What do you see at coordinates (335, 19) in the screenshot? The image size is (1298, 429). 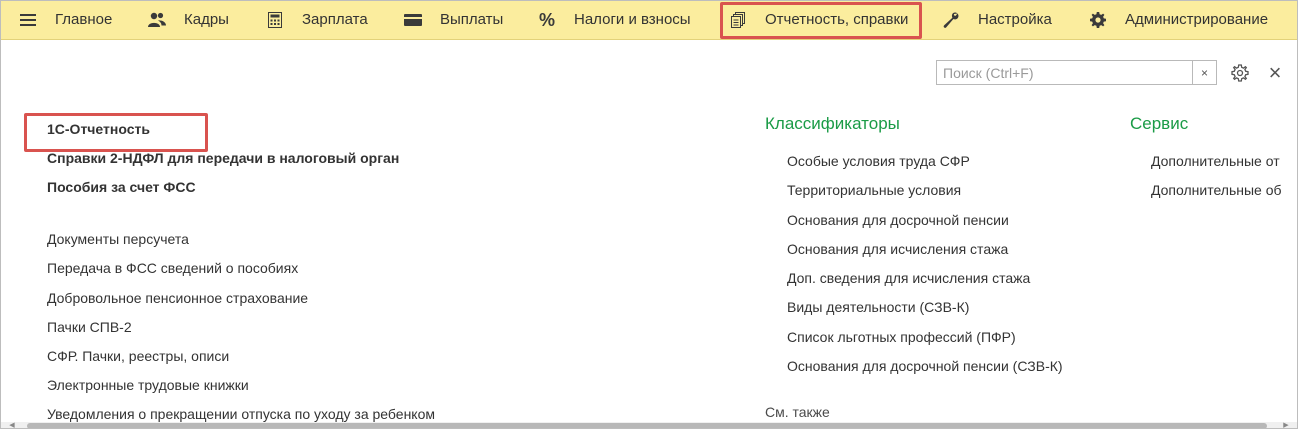 I see `menu-item-label: Зарплата` at bounding box center [335, 19].